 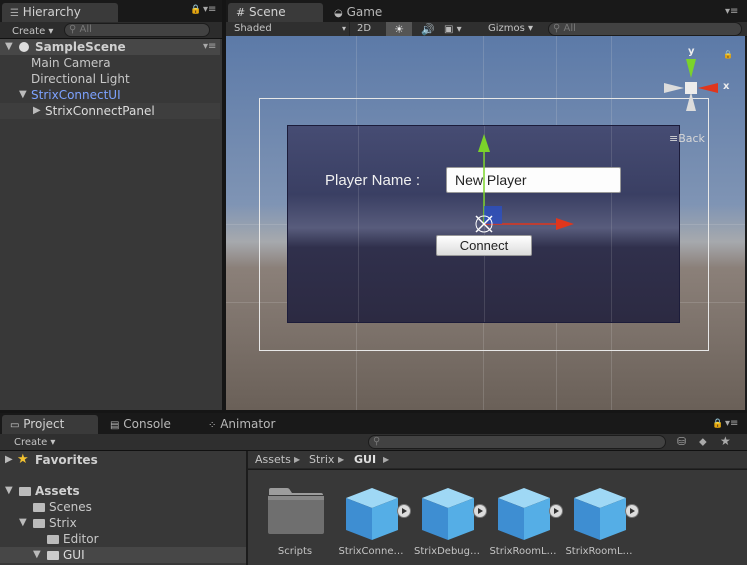 What do you see at coordinates (71, 63) in the screenshot?
I see `hierarchy-item-label: Main Camera` at bounding box center [71, 63].